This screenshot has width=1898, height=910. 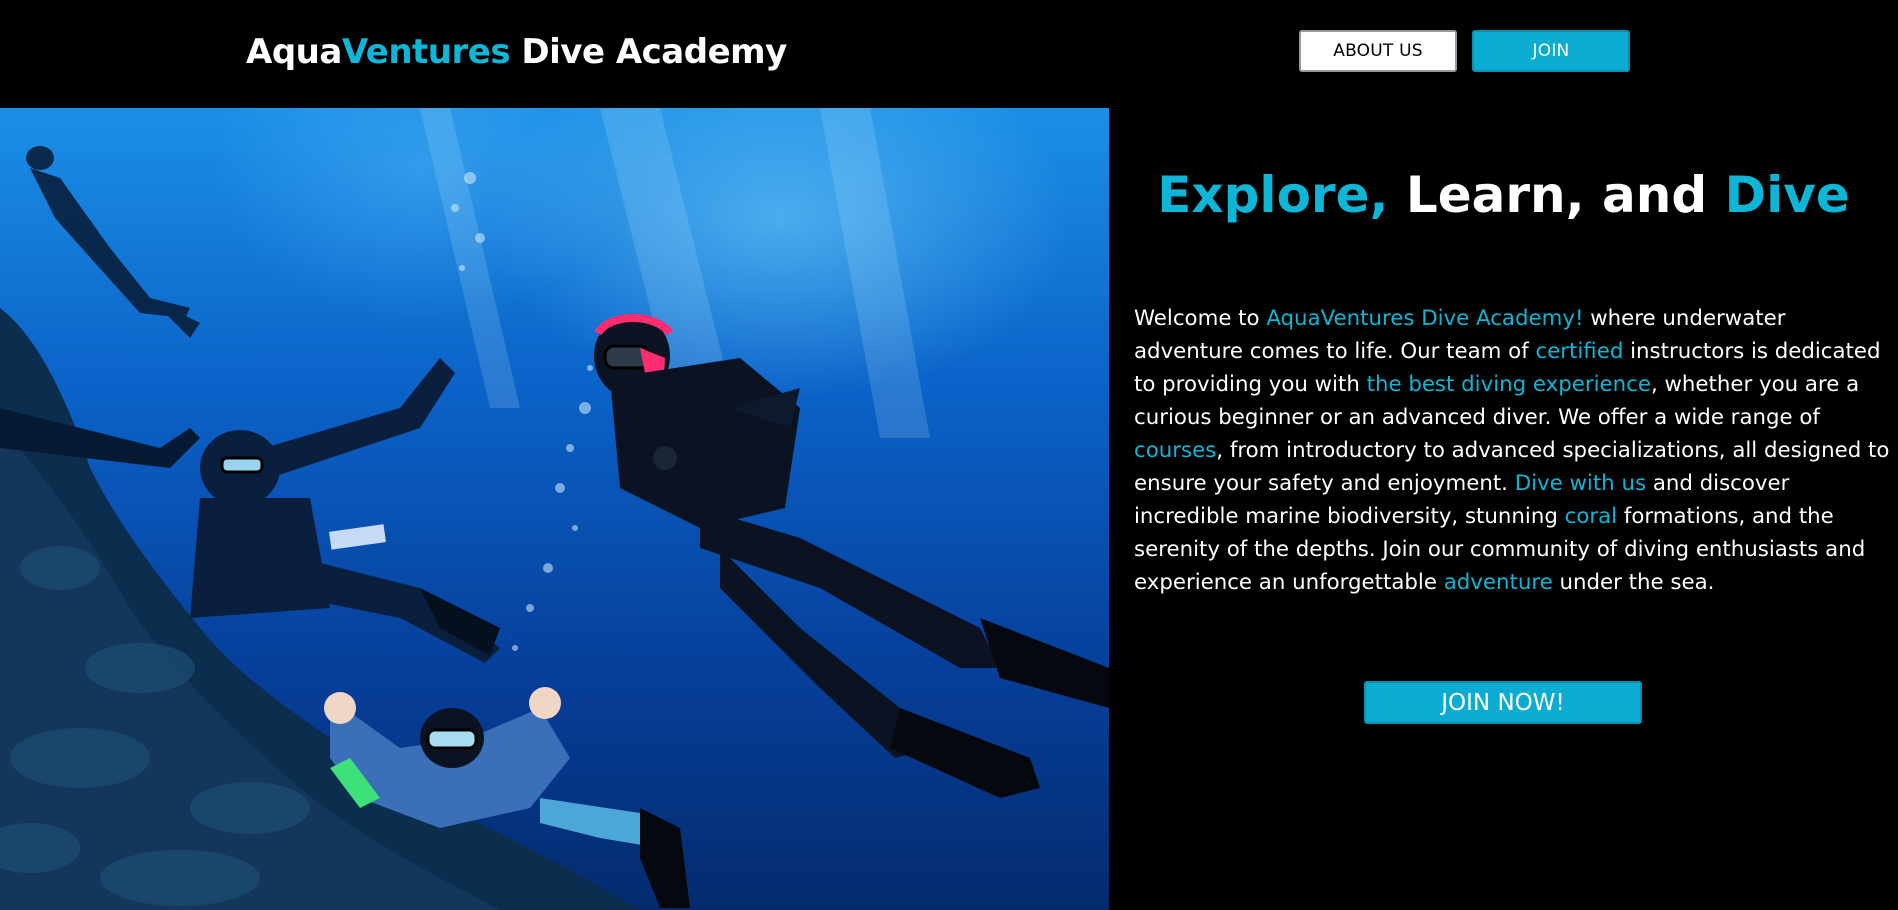 What do you see at coordinates (294, 52) in the screenshot?
I see `logo-part-aqua: Aqua` at bounding box center [294, 52].